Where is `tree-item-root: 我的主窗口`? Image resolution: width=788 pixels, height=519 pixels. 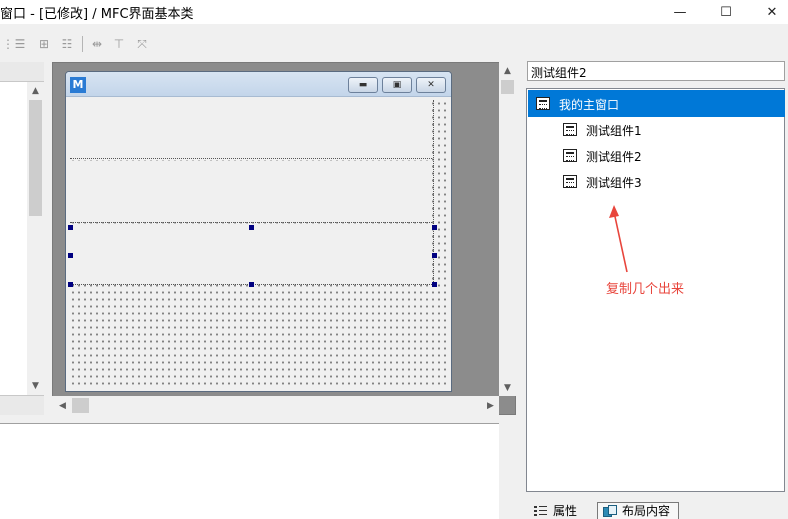 tree-item-root: 我的主窗口 is located at coordinates (656, 103).